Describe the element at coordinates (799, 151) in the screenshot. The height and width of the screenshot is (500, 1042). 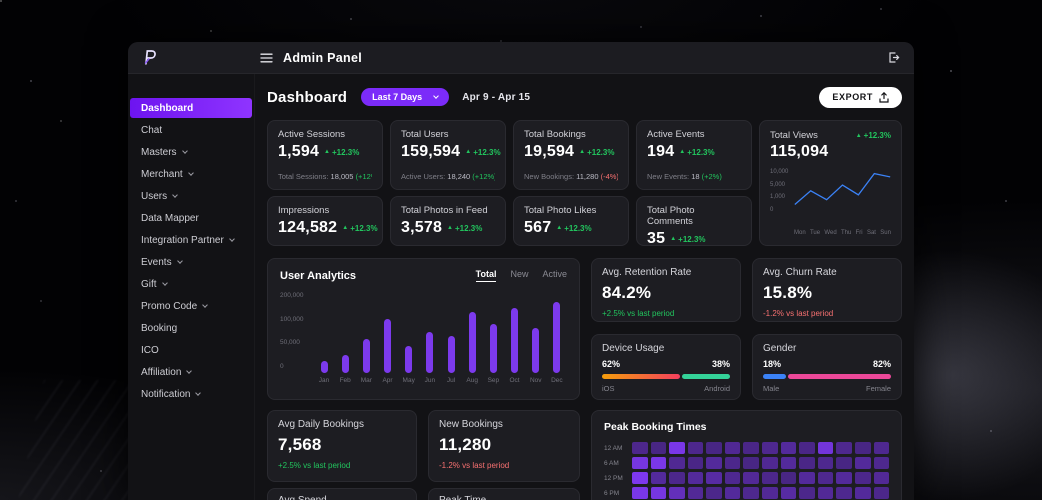
I see `stat-value: 115,094` at that location.